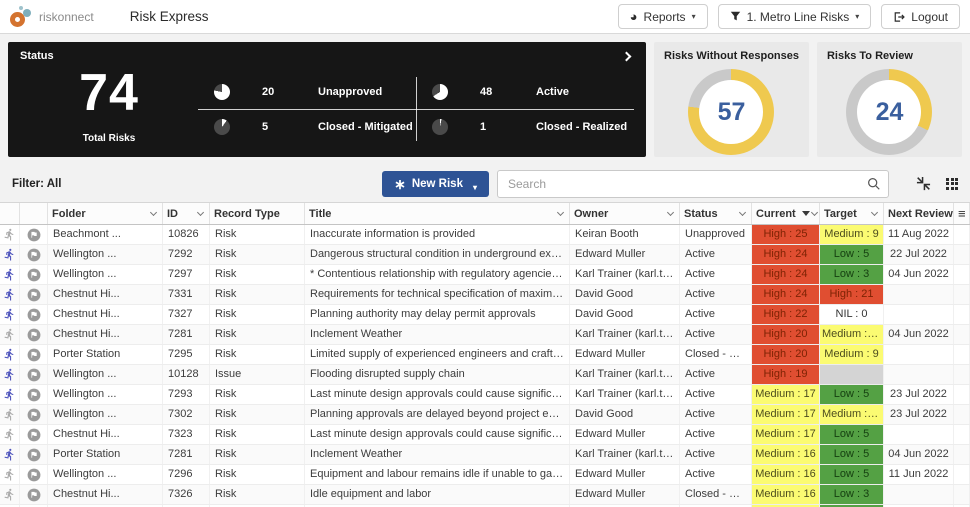 Image resolution: width=970 pixels, height=507 pixels. I want to click on status-stat-active: 48 Active, so click(525, 91).